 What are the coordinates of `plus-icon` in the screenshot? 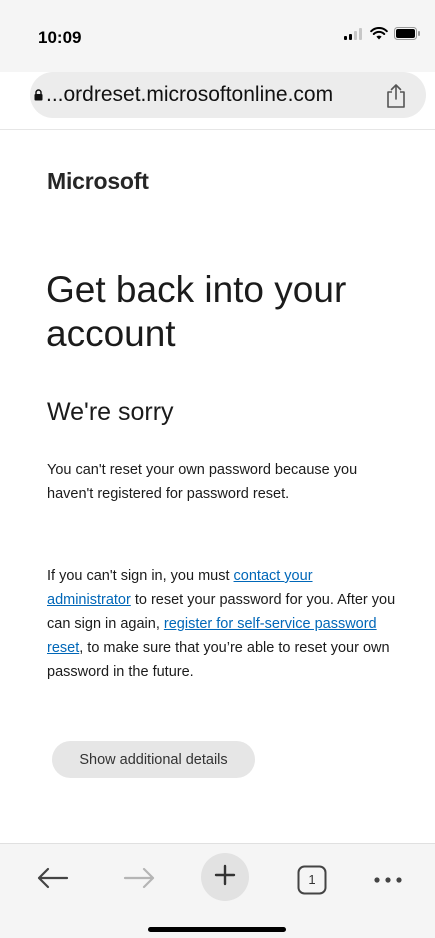 It's located at (225, 877).